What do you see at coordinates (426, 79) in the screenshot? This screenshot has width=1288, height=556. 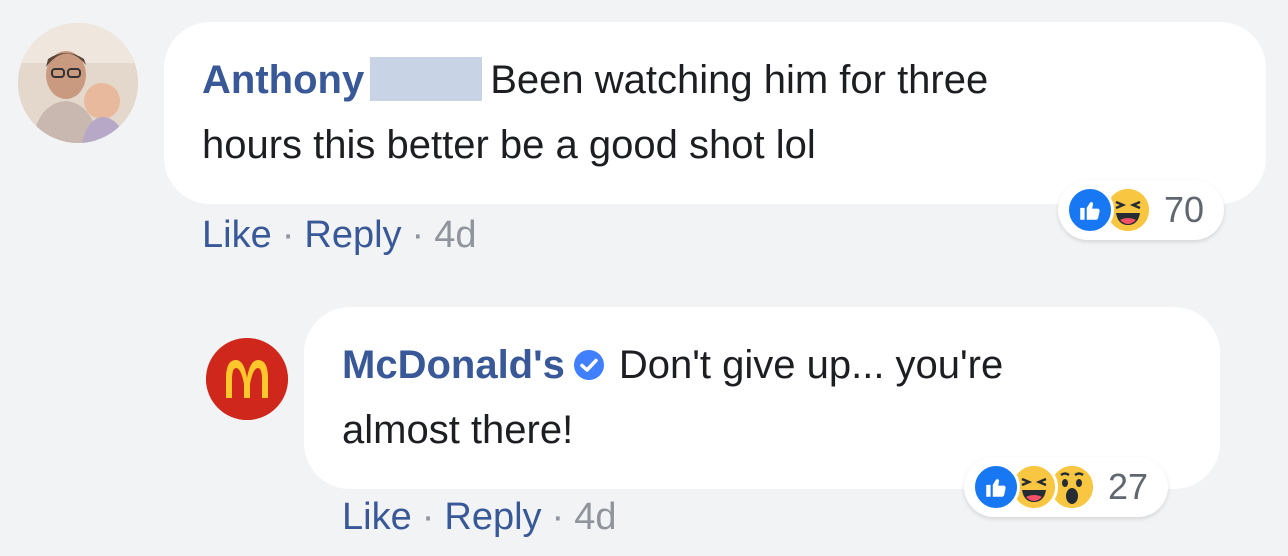 I see `redacted-surname` at bounding box center [426, 79].